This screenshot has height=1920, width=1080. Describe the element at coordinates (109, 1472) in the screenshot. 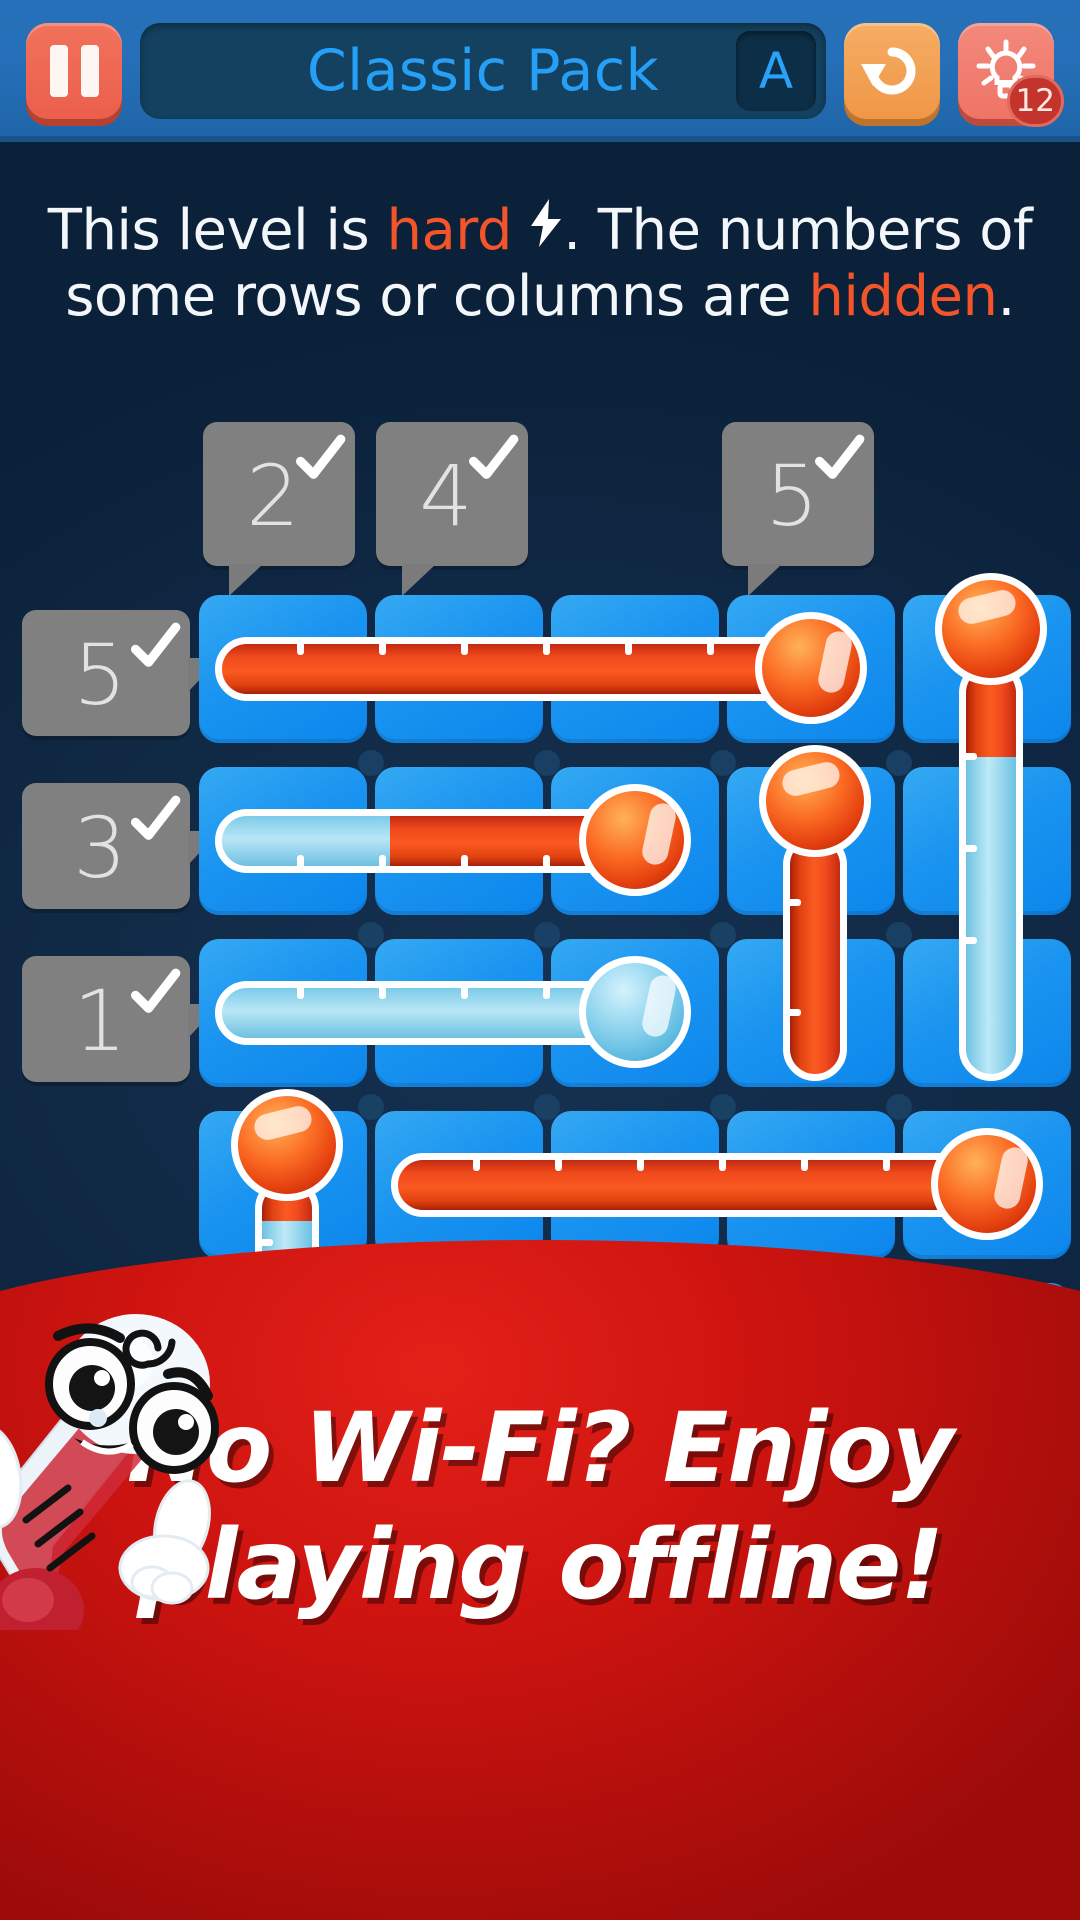

I see `thermometer-mascot` at that location.